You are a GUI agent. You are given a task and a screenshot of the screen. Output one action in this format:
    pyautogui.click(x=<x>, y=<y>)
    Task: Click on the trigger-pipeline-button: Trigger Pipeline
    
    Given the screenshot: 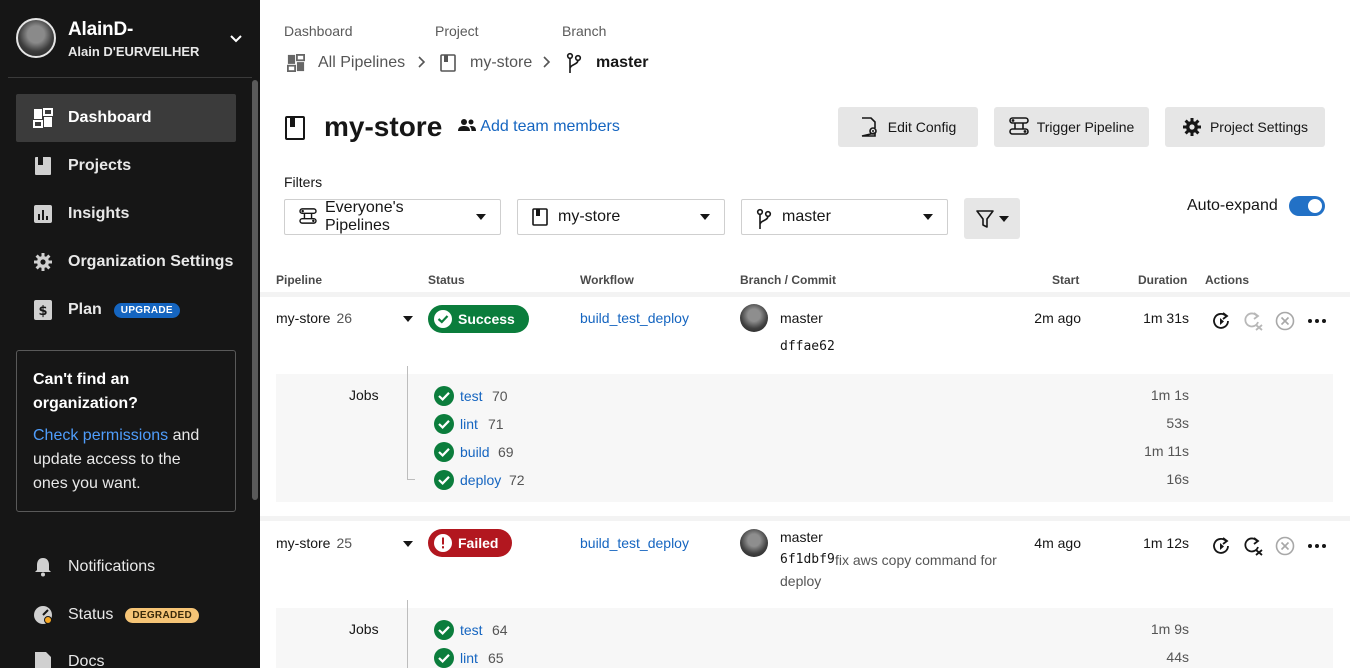 What is the action you would take?
    pyautogui.click(x=1071, y=127)
    